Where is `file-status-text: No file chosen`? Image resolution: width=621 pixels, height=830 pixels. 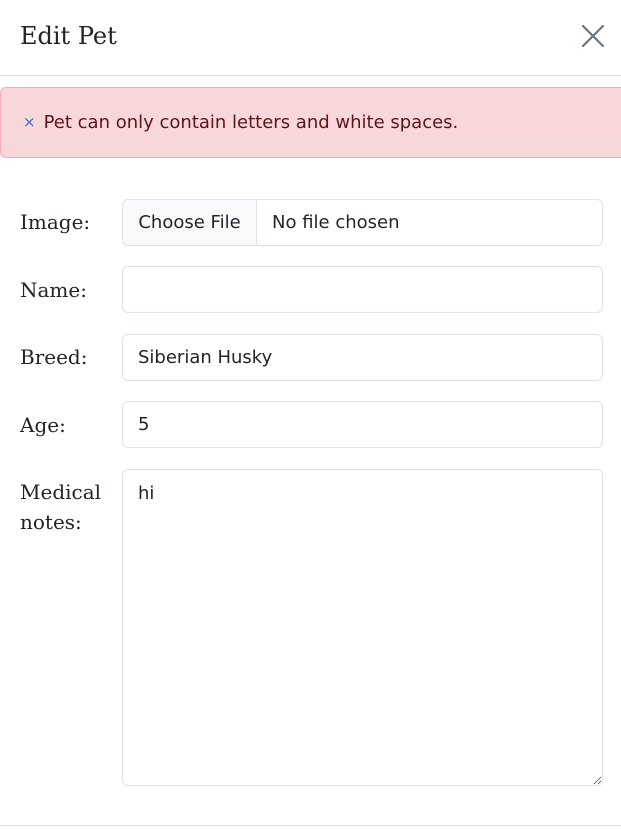 file-status-text: No file chosen is located at coordinates (336, 222).